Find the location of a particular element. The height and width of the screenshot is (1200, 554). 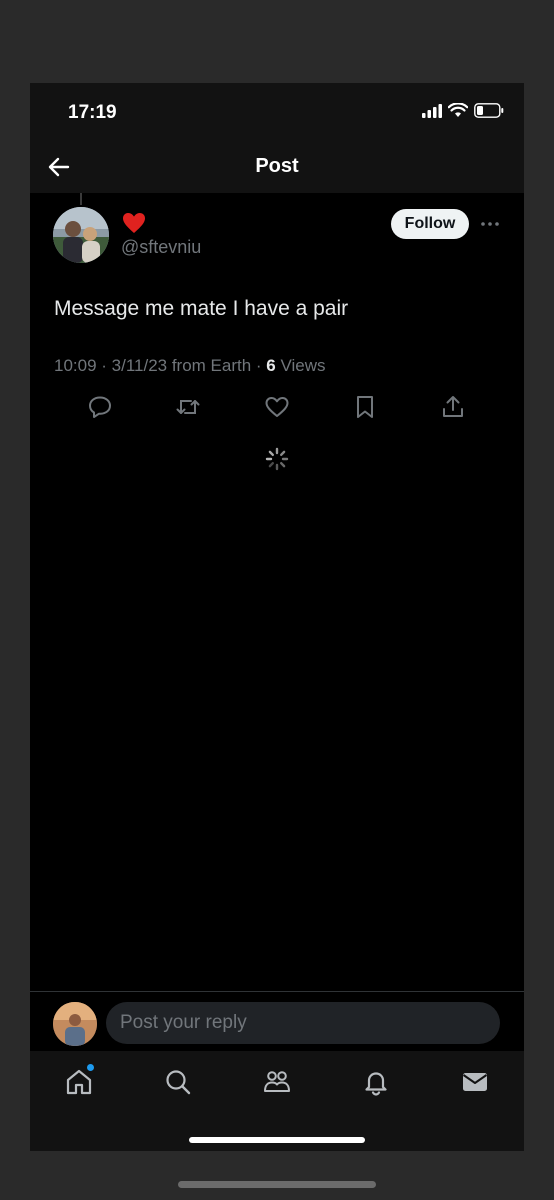

reply-icon is located at coordinates (100, 407).